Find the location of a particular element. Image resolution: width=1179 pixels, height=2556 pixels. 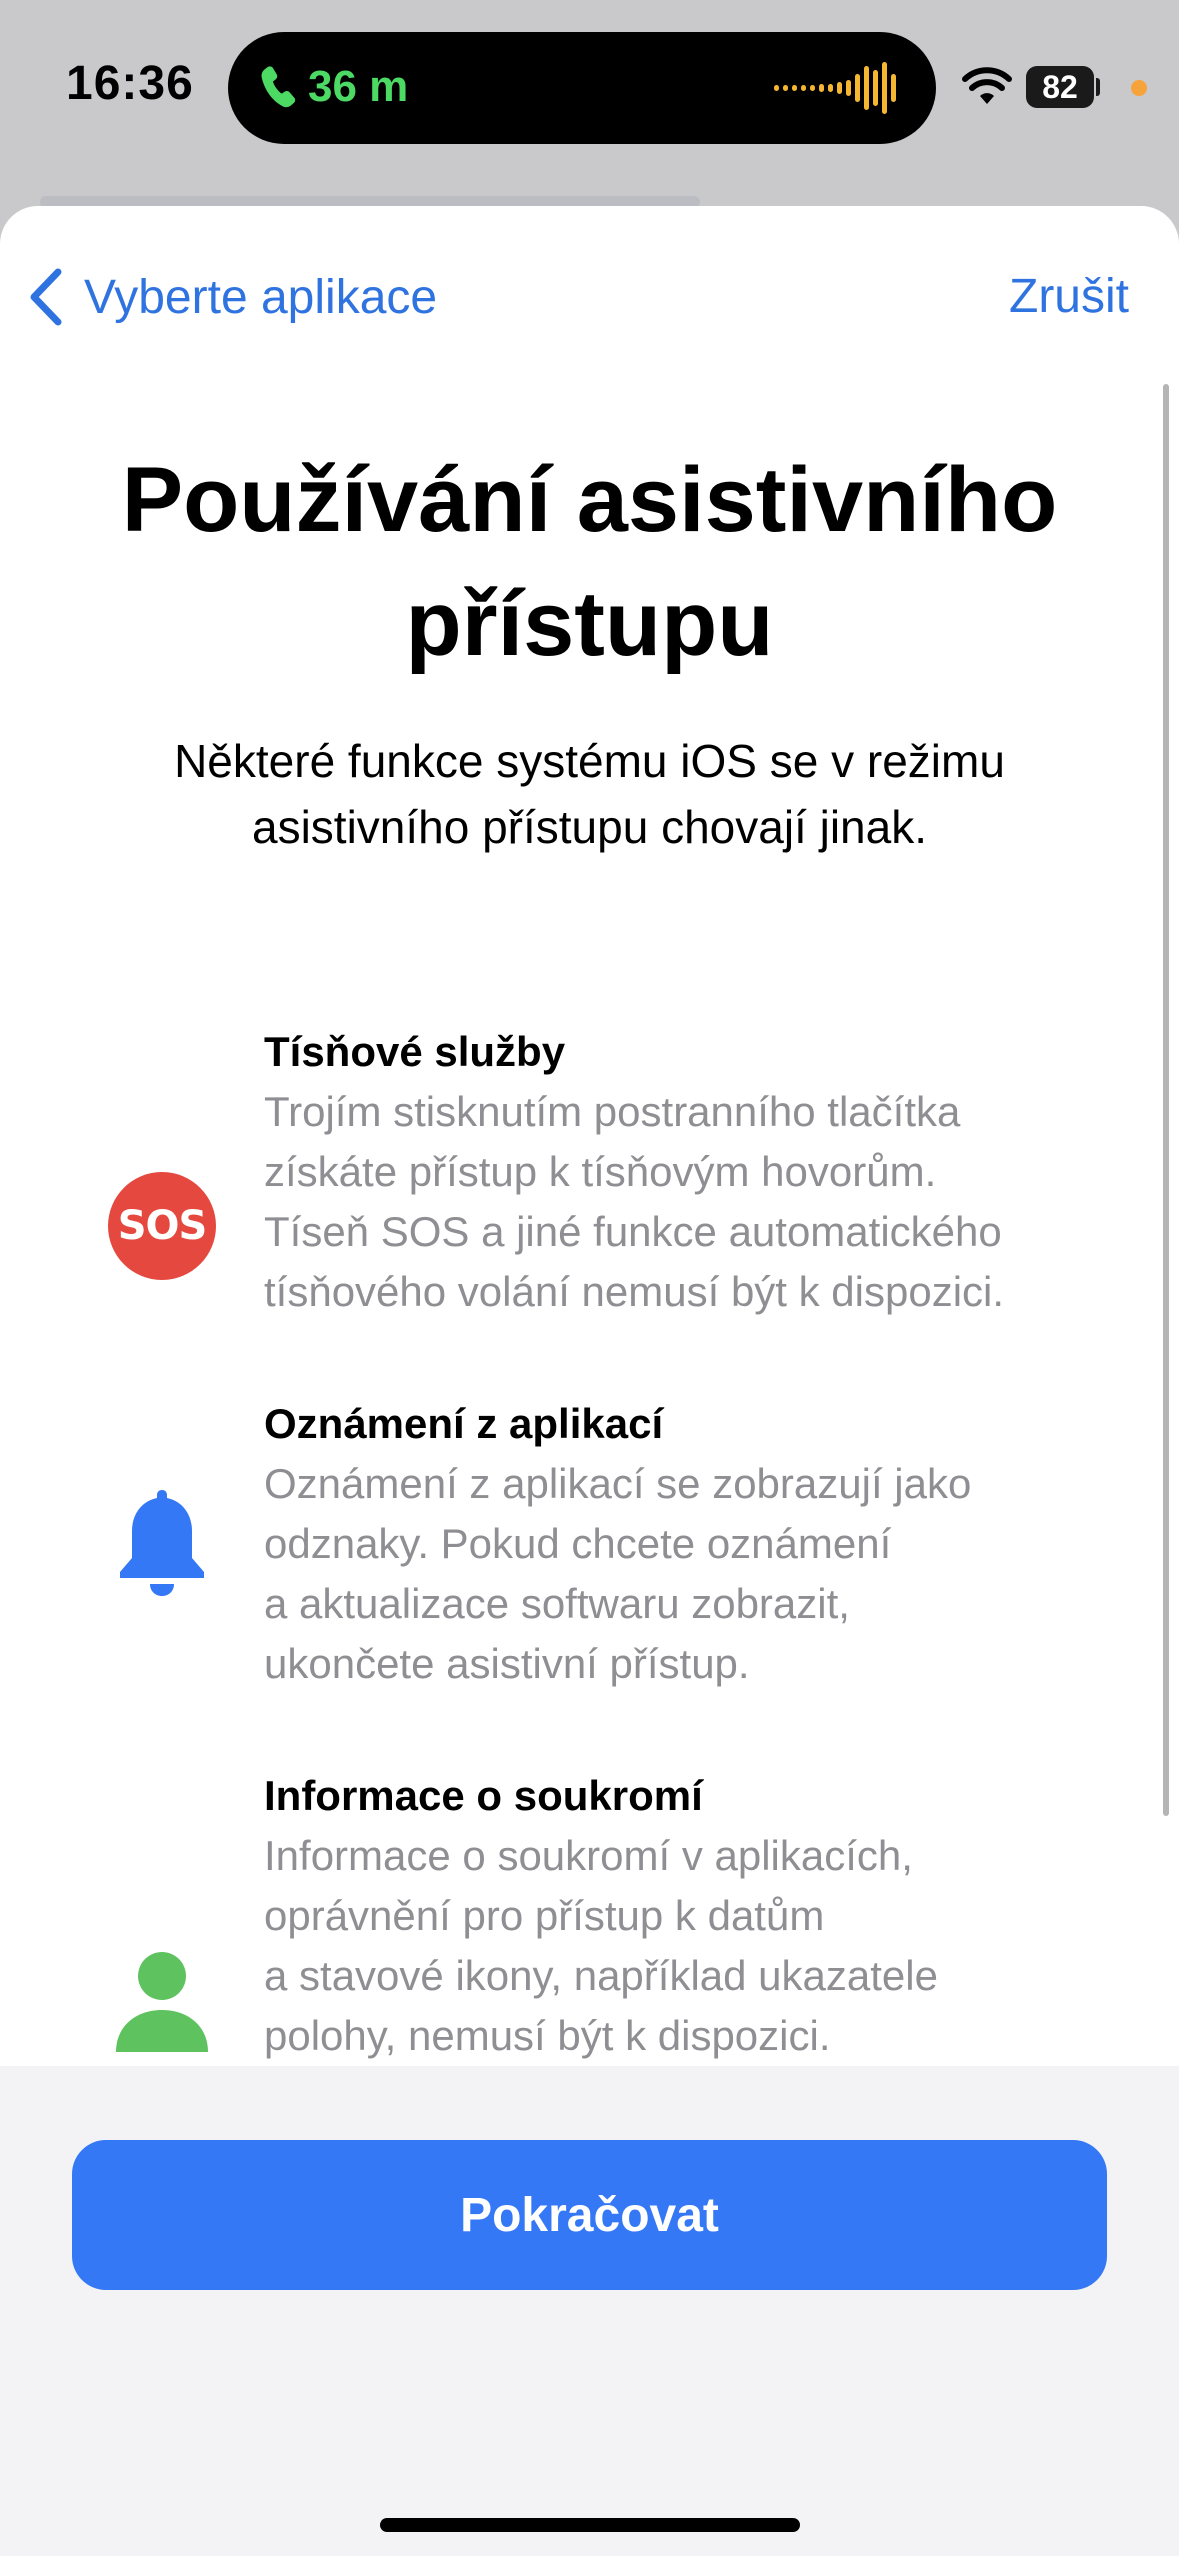

feature-description-line: ukončete asistivní přístup. is located at coordinates (507, 1663).